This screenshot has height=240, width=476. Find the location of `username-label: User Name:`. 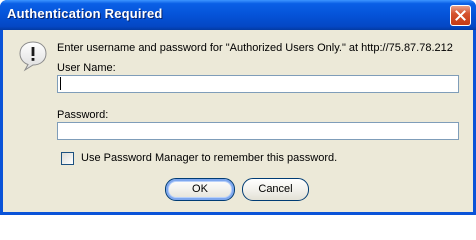

username-label: User Name: is located at coordinates (86, 68).